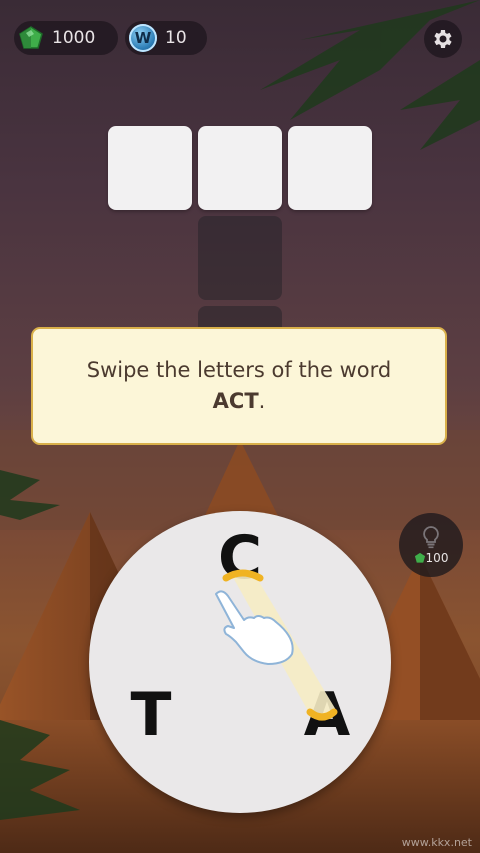 The image size is (480, 853). What do you see at coordinates (436, 842) in the screenshot?
I see `watermark: www.kkx.net` at bounding box center [436, 842].